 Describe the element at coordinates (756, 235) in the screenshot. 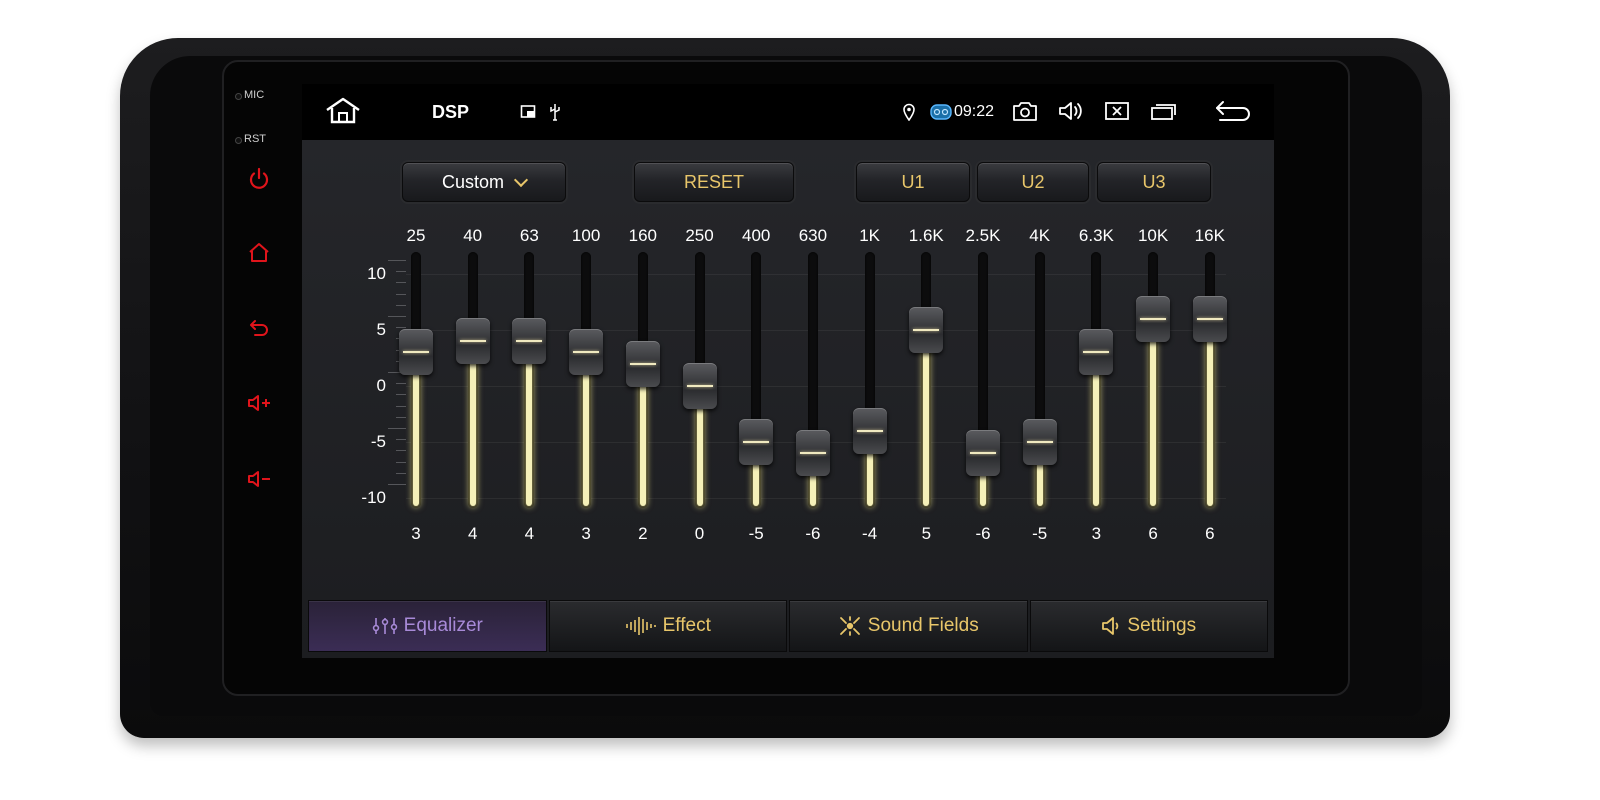

I see `band-frequency-label: 400` at that location.